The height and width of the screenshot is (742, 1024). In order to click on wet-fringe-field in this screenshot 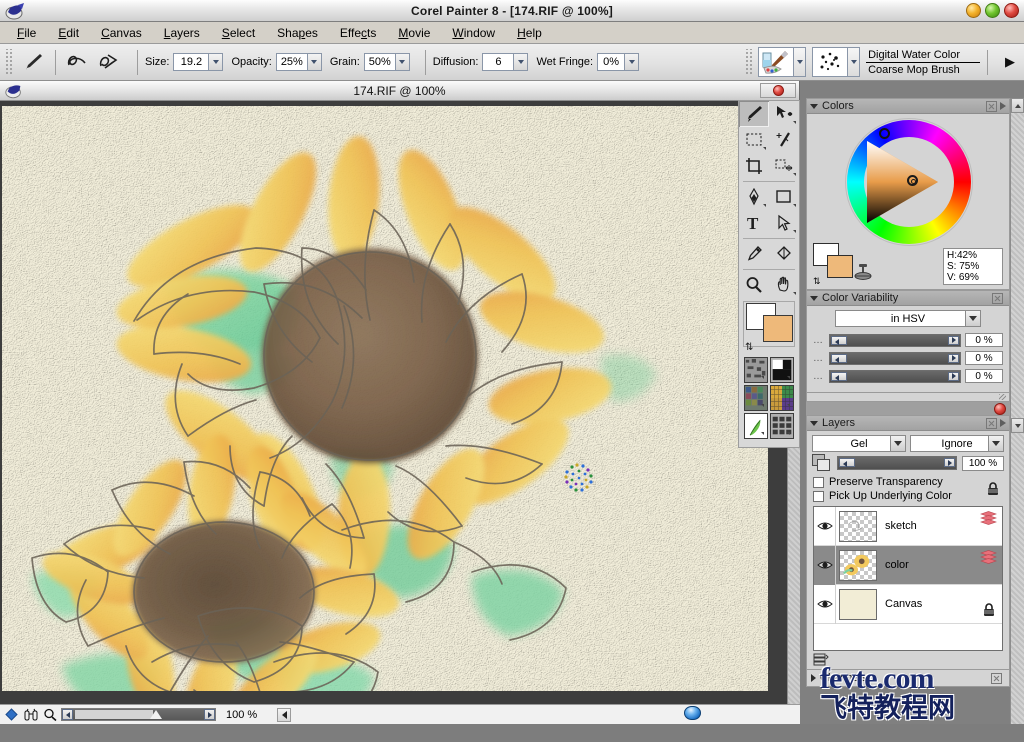, I will do `click(618, 62)`.